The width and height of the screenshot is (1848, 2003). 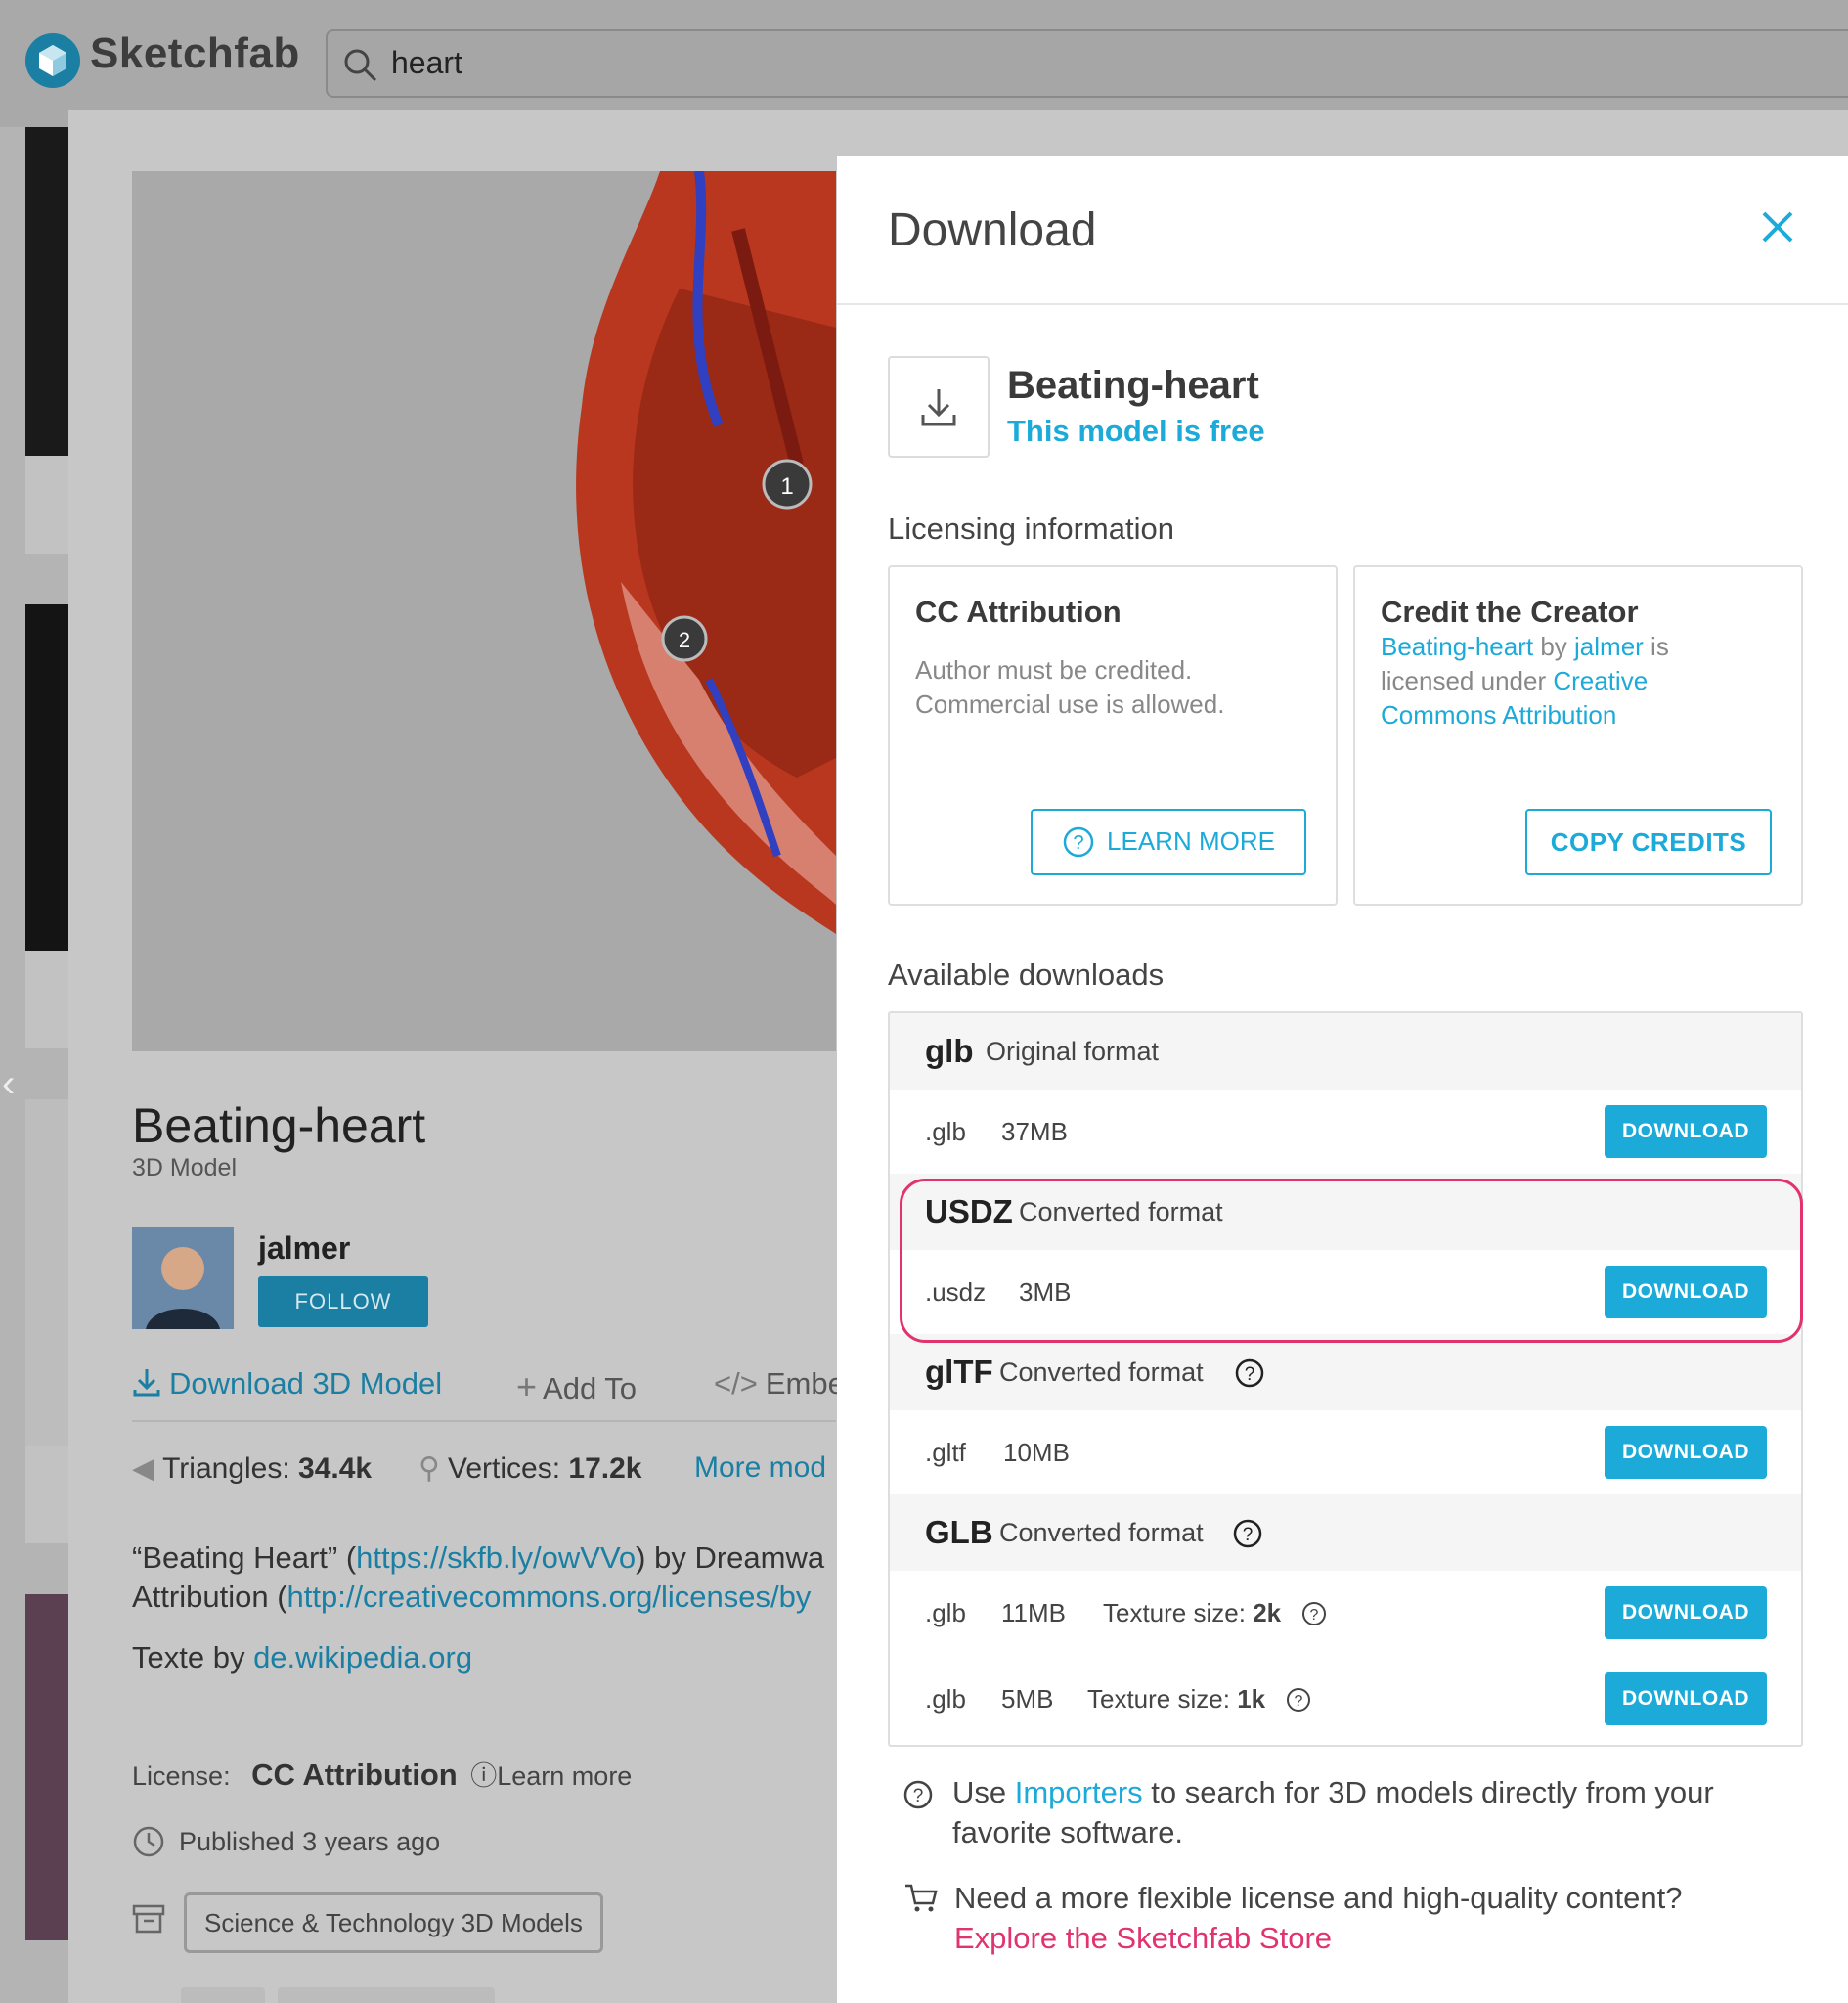 What do you see at coordinates (1251, 1699) in the screenshot?
I see `texture-value: 1k` at bounding box center [1251, 1699].